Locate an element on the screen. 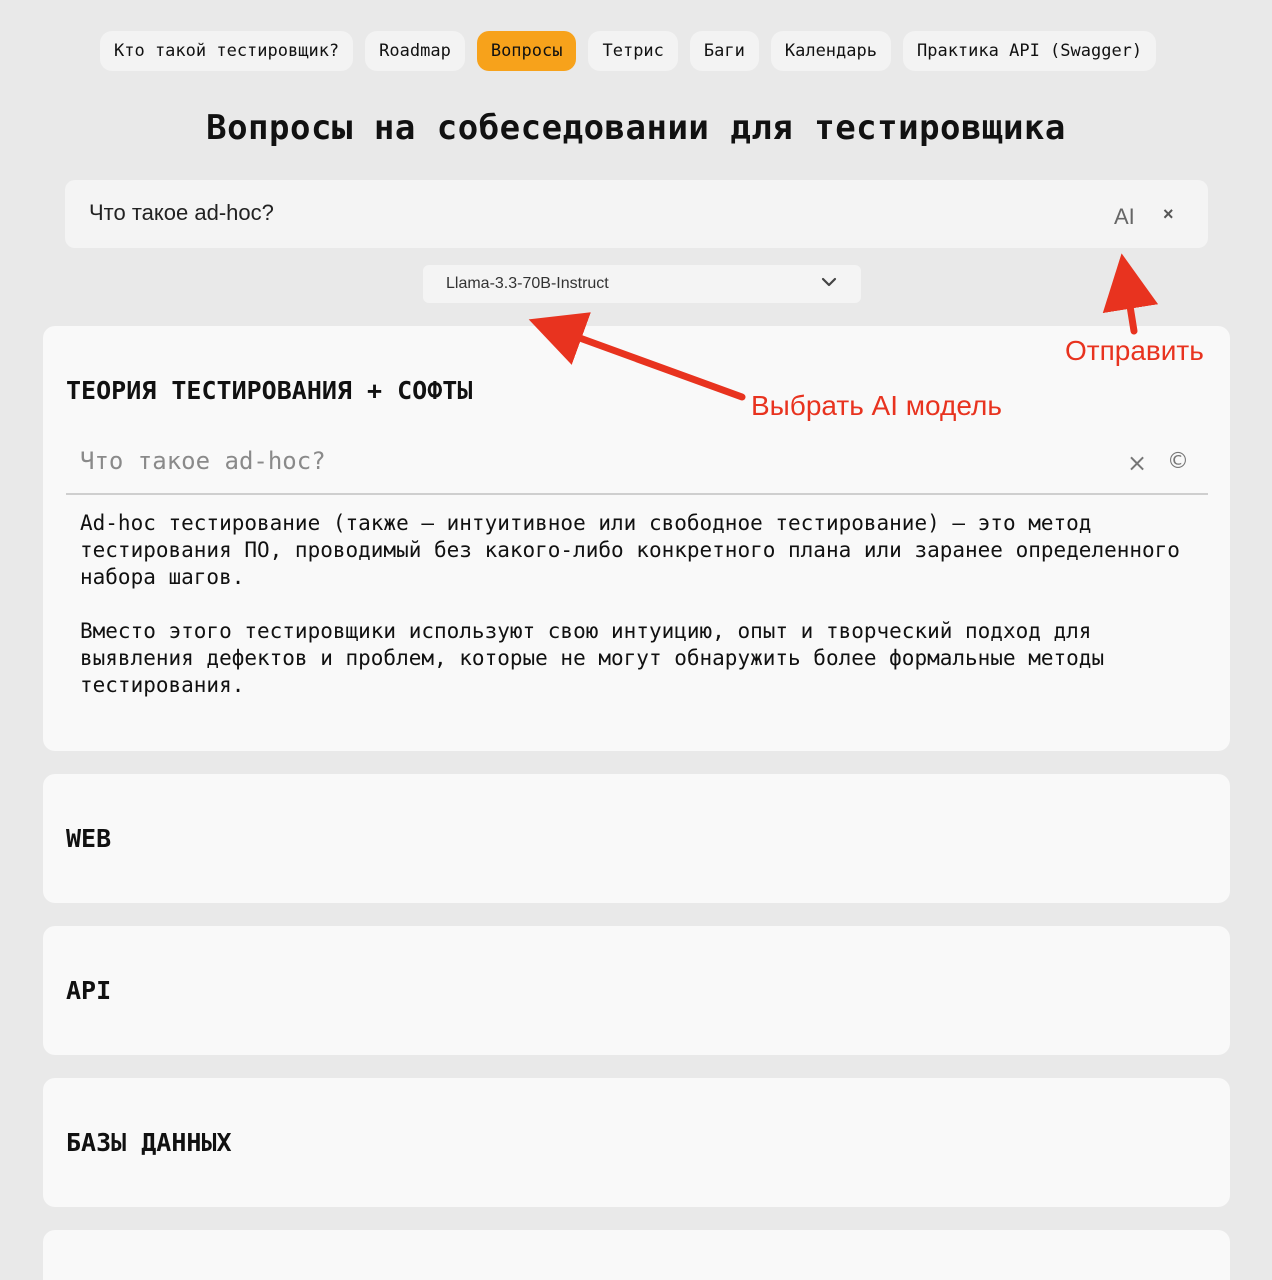 The height and width of the screenshot is (1280, 1272). ai-clear-button: × is located at coordinates (1168, 214).